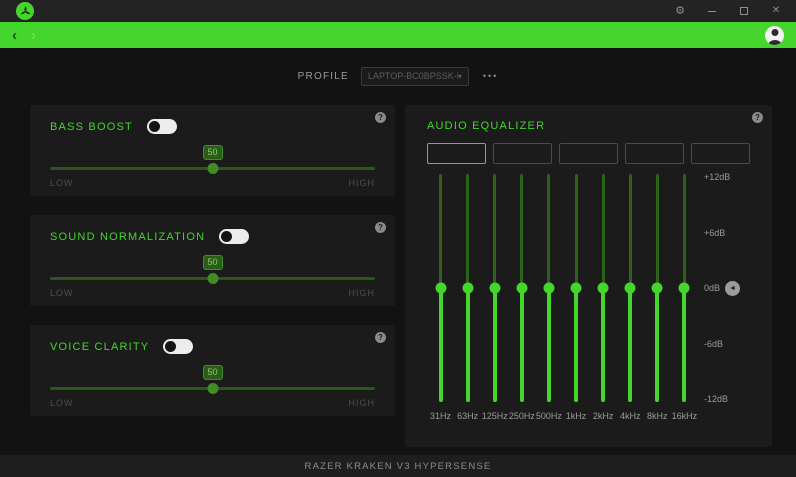  Describe the element at coordinates (776, 11) in the screenshot. I see `close-button: ✕` at that location.